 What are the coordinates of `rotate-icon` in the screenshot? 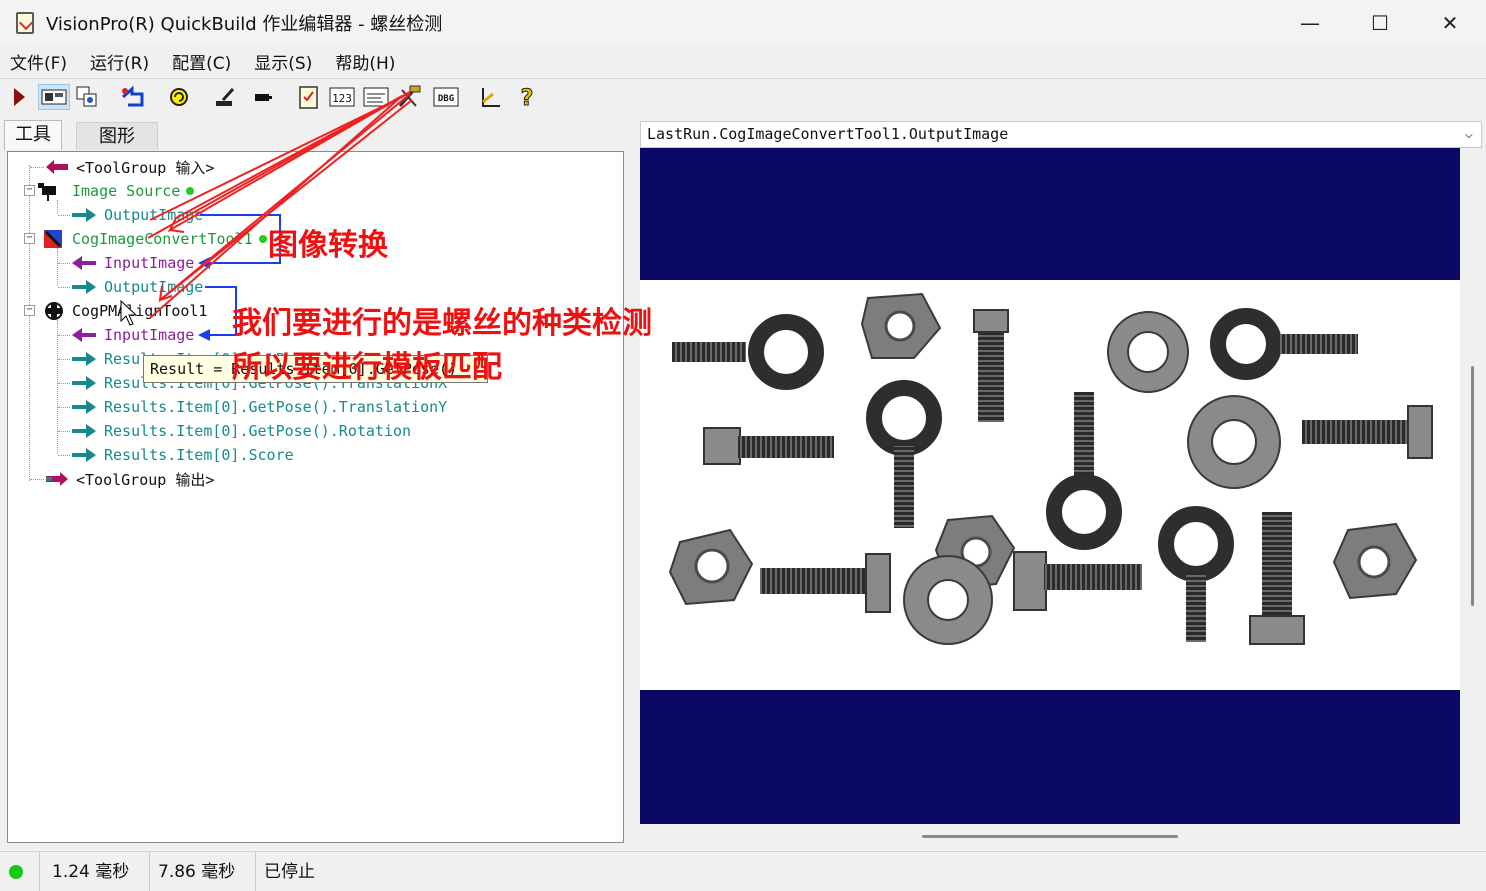 It's located at (179, 97).